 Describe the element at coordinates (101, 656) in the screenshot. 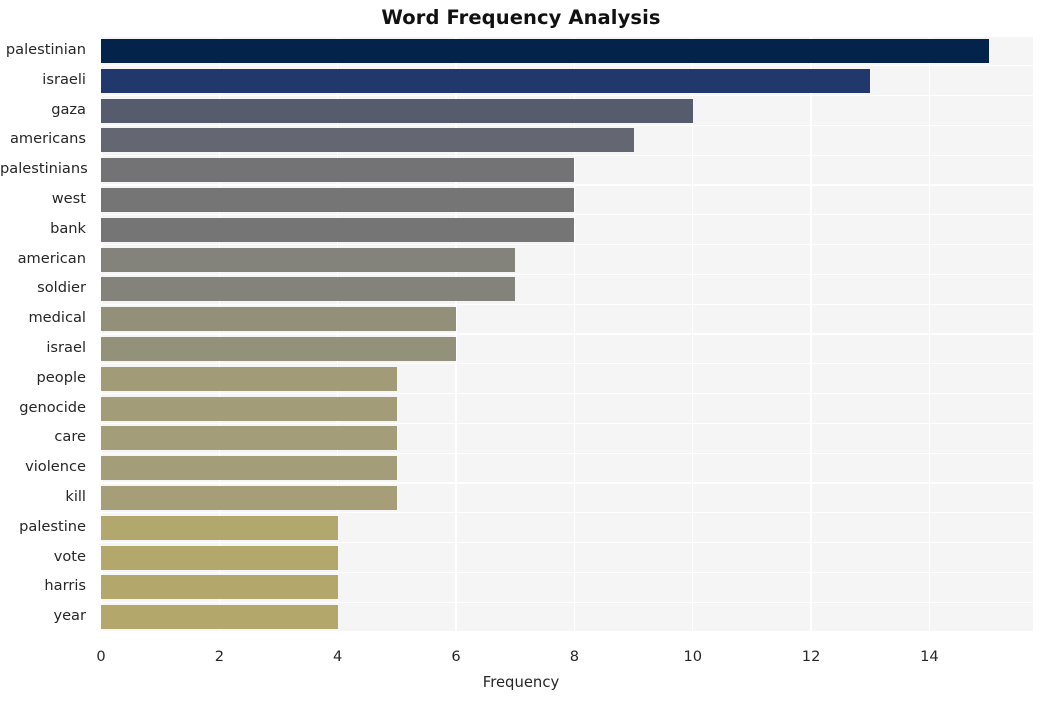

I see `x-tick-label-0: 0` at that location.